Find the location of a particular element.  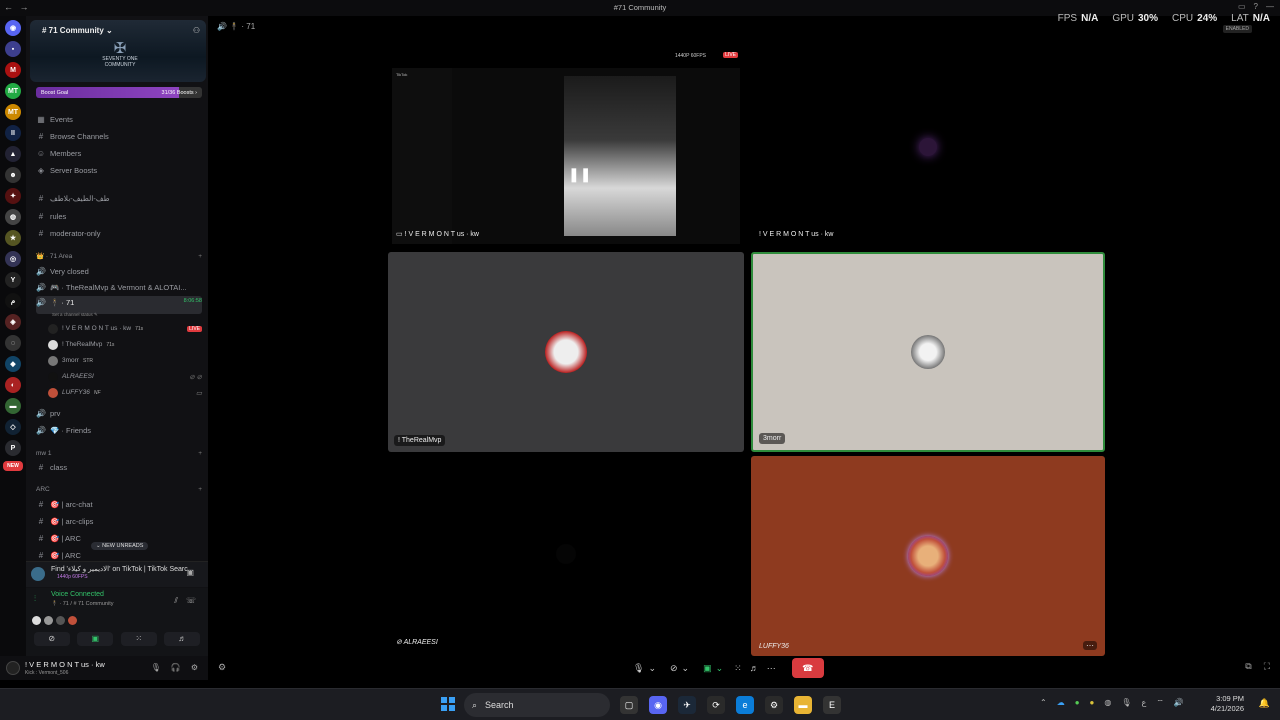

channel-text: # طف-الطيف-بلاطف is located at coordinates (119, 198).